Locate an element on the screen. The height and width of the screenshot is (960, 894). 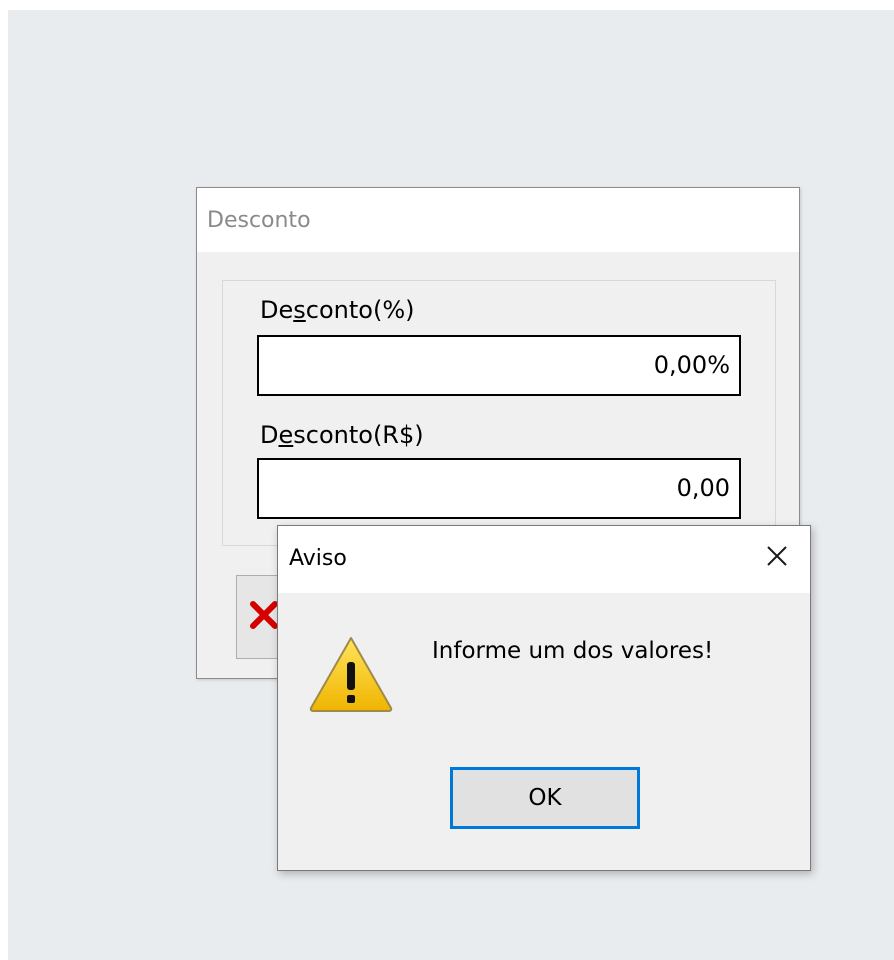
close-button is located at coordinates (776, 556).